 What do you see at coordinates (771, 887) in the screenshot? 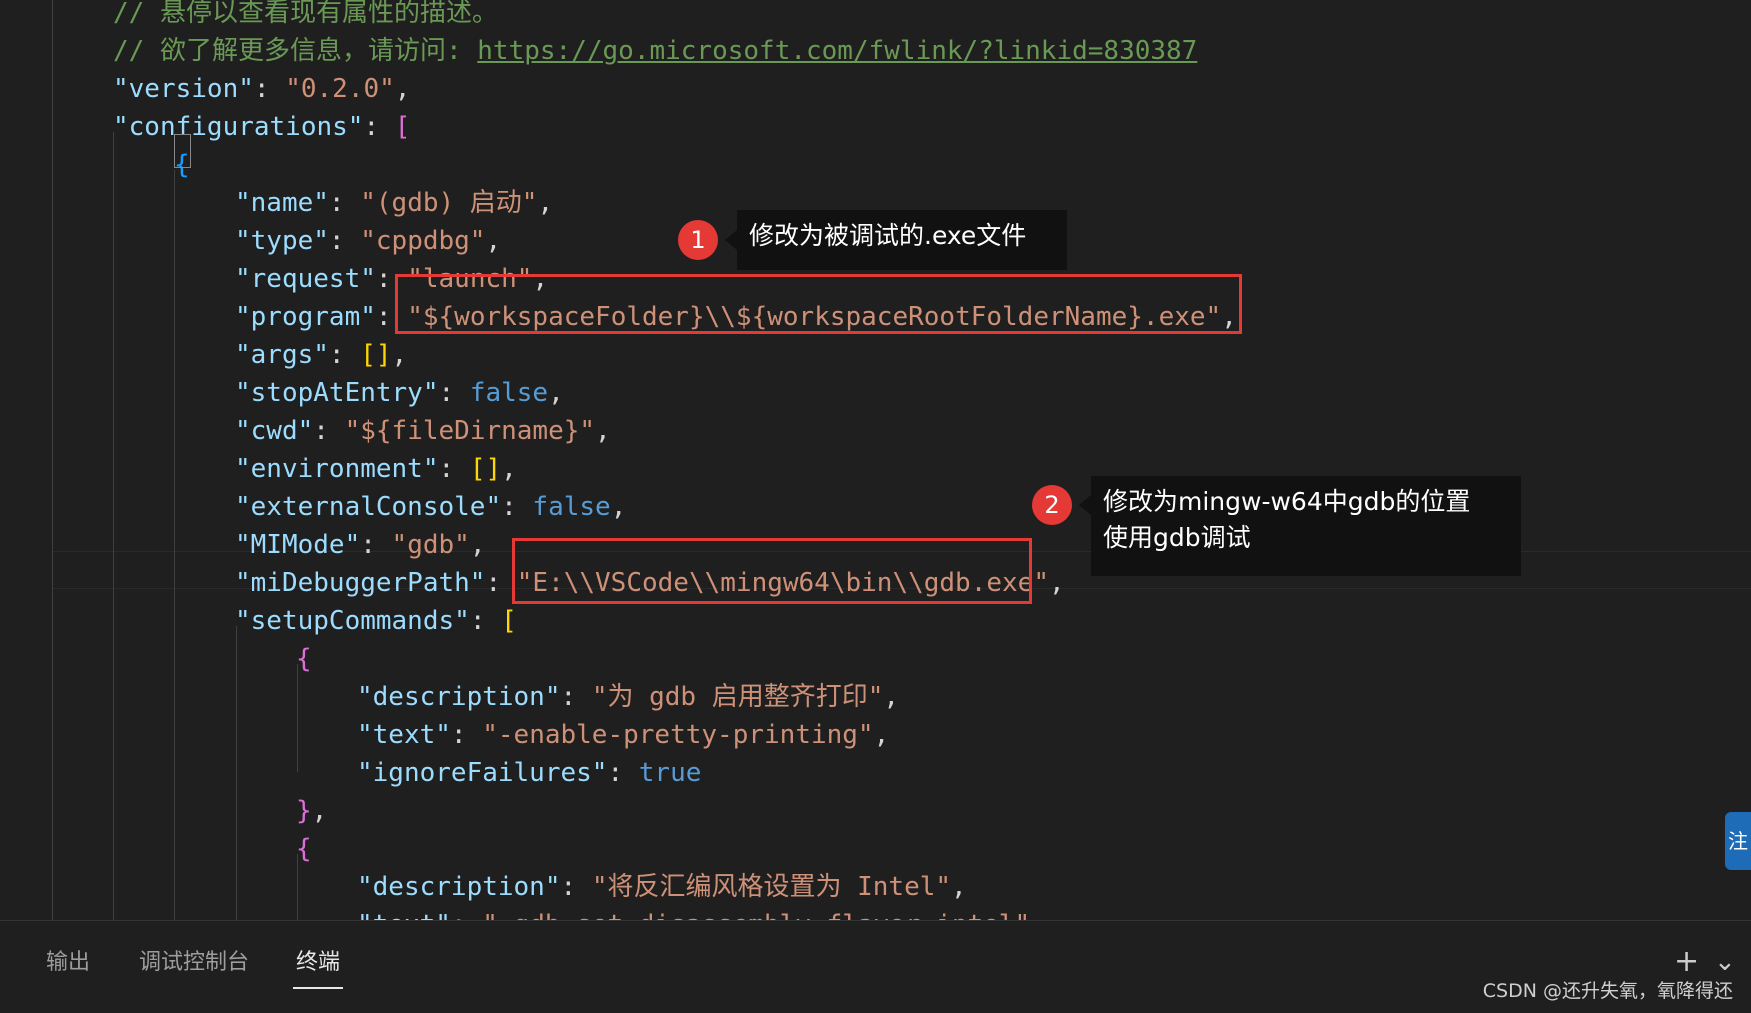
I see `code-token: "将反汇编风格设置为 Intel"` at bounding box center [771, 887].